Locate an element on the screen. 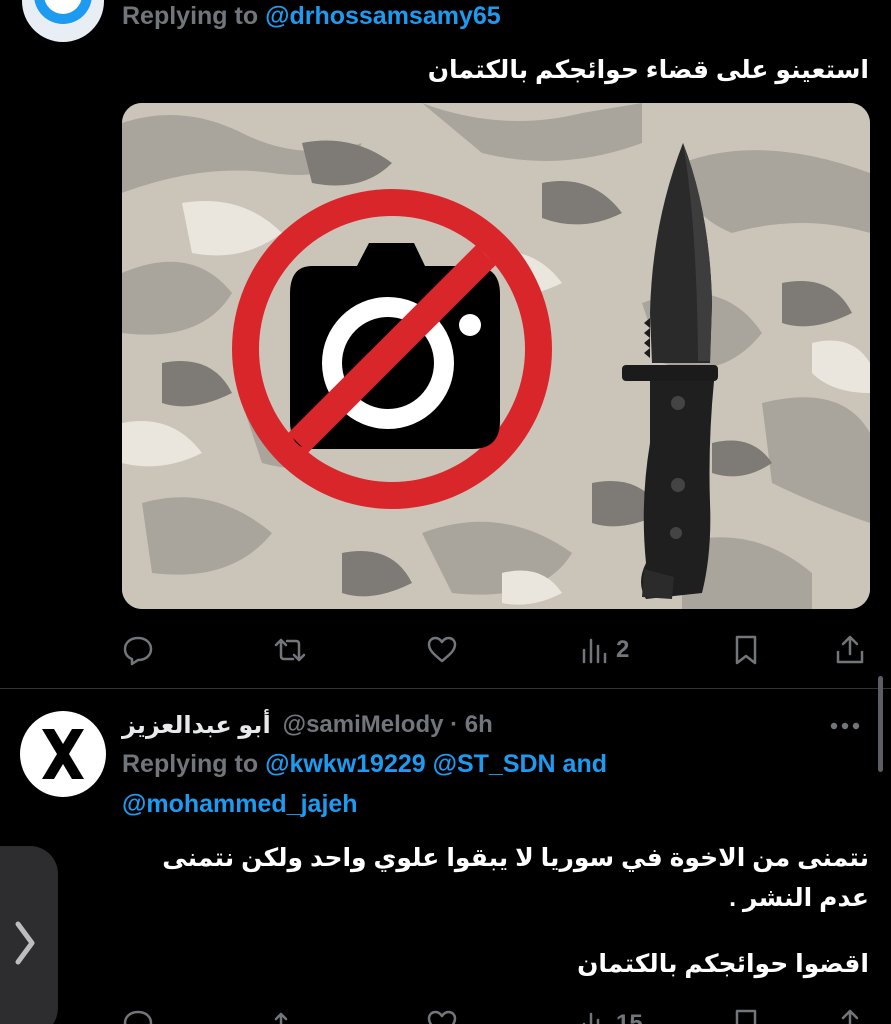  tweet-header: أبو عبدالعزيز @samiMelody · 6h is located at coordinates (307, 725).